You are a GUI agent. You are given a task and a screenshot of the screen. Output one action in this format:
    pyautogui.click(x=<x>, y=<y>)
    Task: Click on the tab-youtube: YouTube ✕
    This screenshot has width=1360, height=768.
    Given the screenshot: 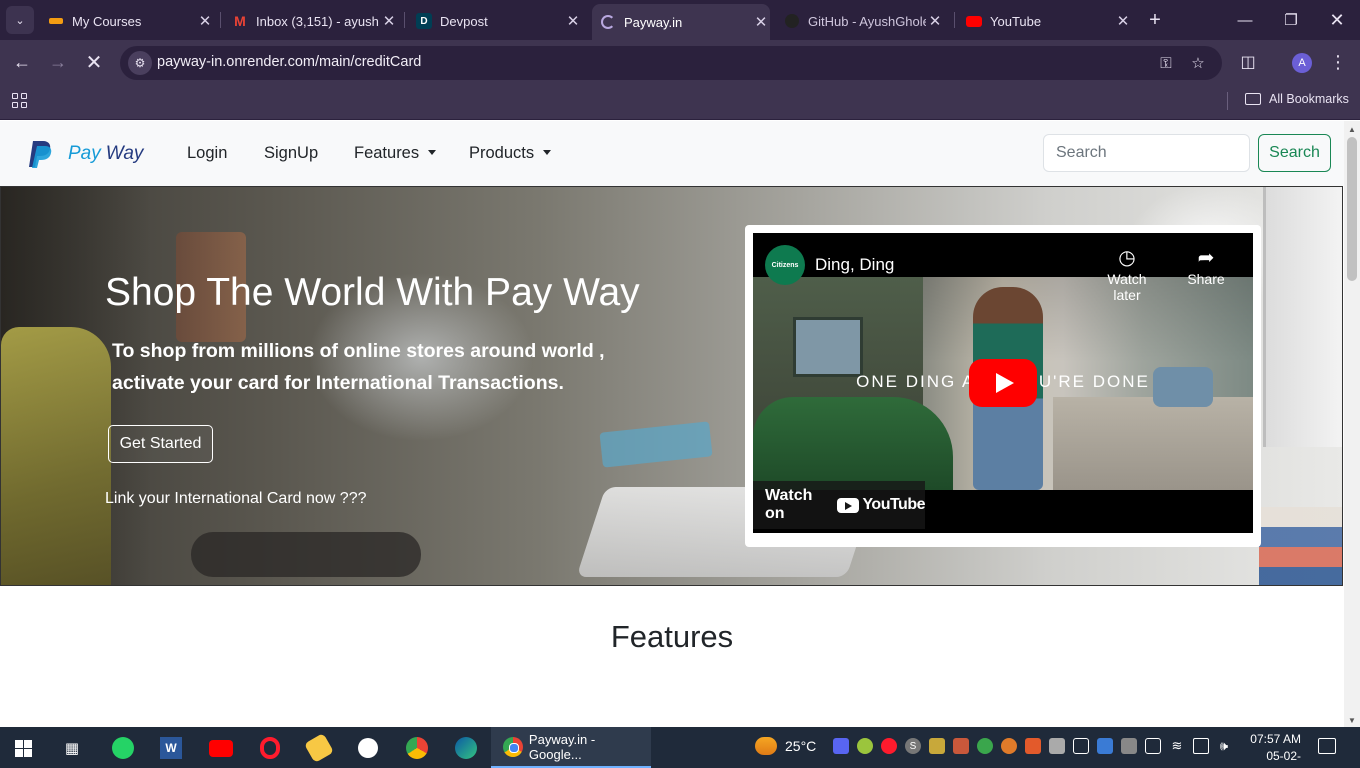 What is the action you would take?
    pyautogui.click(x=1049, y=21)
    